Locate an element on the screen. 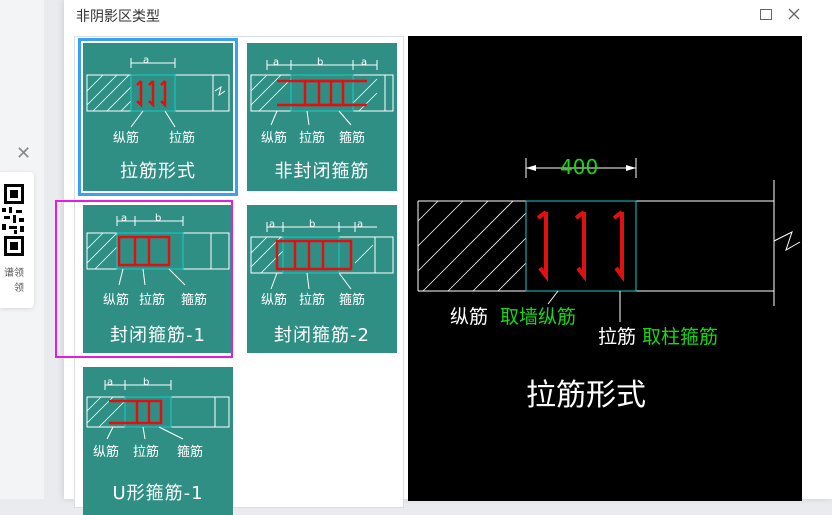 This screenshot has height=515, width=832. preview-dimension: 400 is located at coordinates (579, 167).